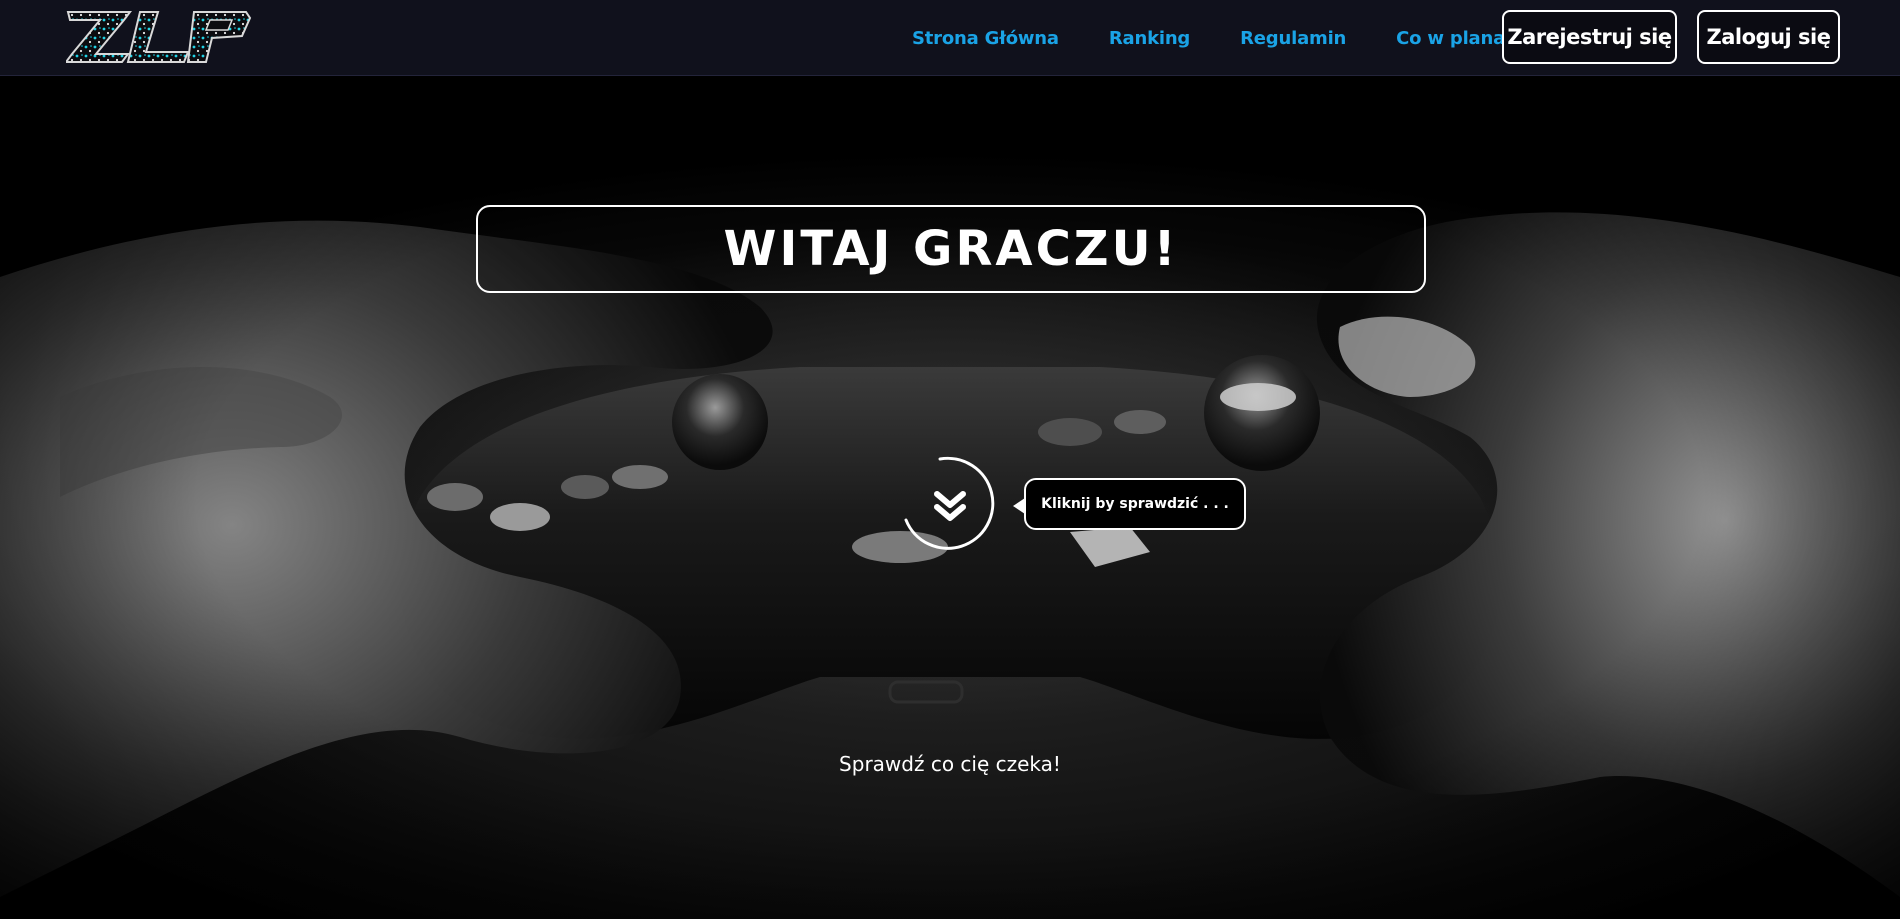 This screenshot has width=1900, height=919. I want to click on scroll-down-button, so click(950, 504).